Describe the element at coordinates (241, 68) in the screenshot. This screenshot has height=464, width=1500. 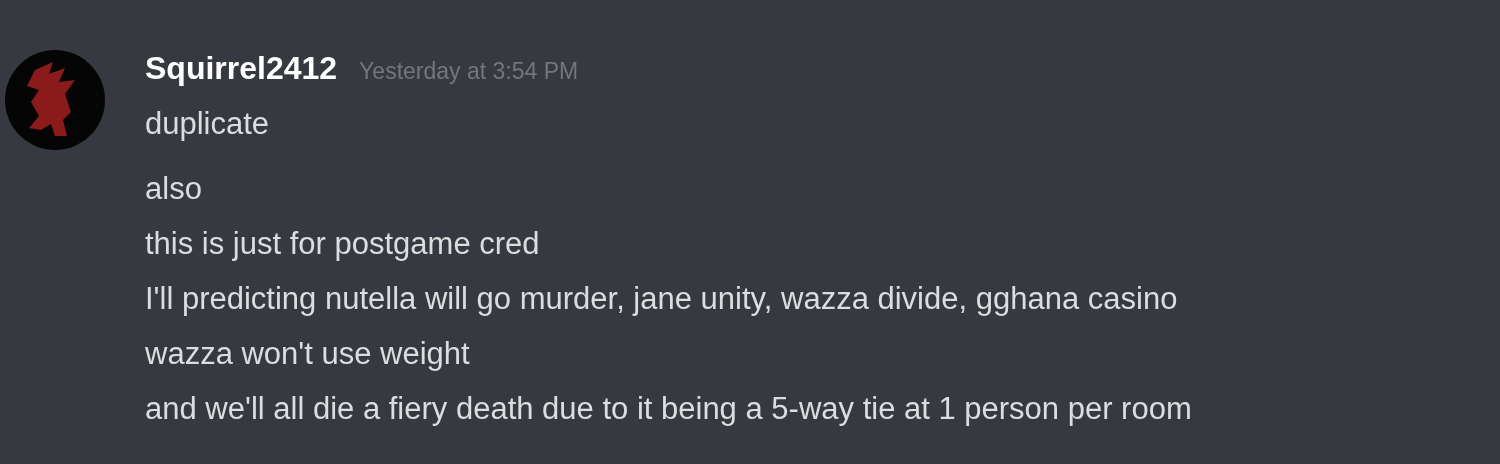
I see `username: Squirrel2412` at that location.